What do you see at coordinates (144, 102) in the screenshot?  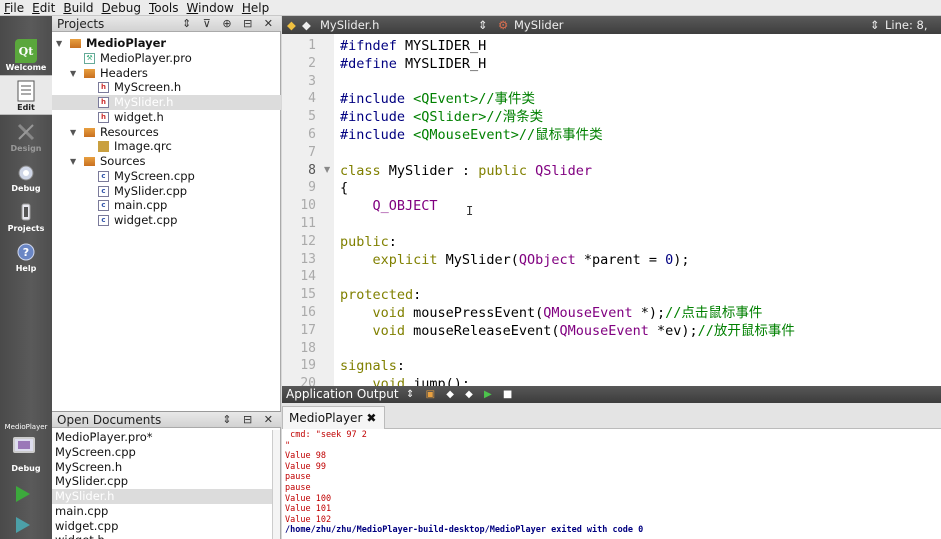 I see `tree-item-label: MySlider.h` at bounding box center [144, 102].